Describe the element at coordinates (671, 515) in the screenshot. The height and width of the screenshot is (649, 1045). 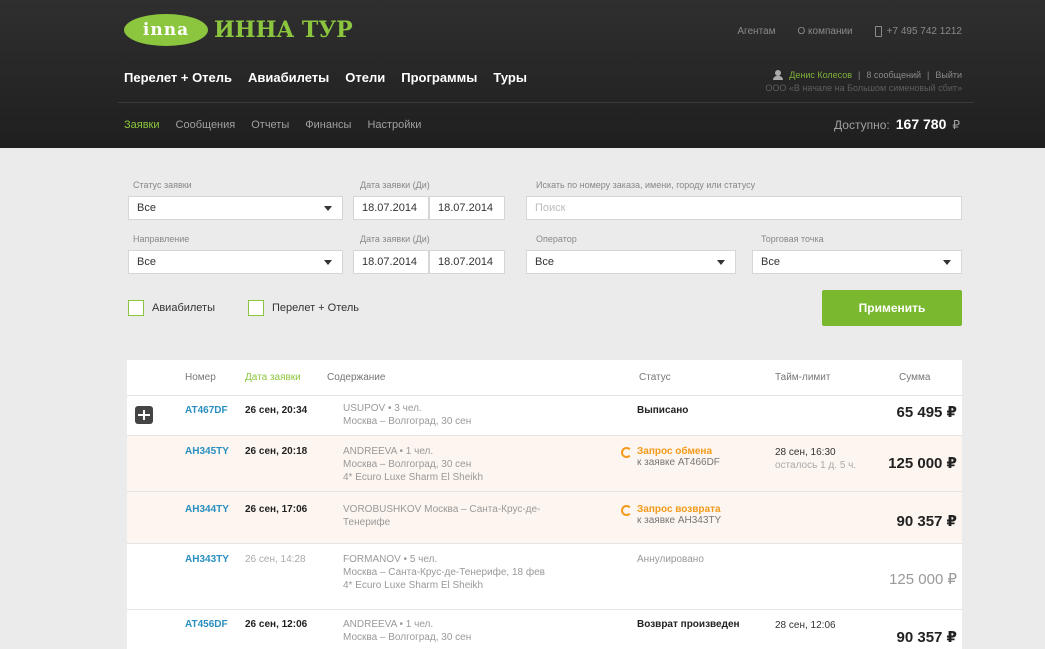
I see `order-status: Запрос возврата к заявке AH343TY` at that location.